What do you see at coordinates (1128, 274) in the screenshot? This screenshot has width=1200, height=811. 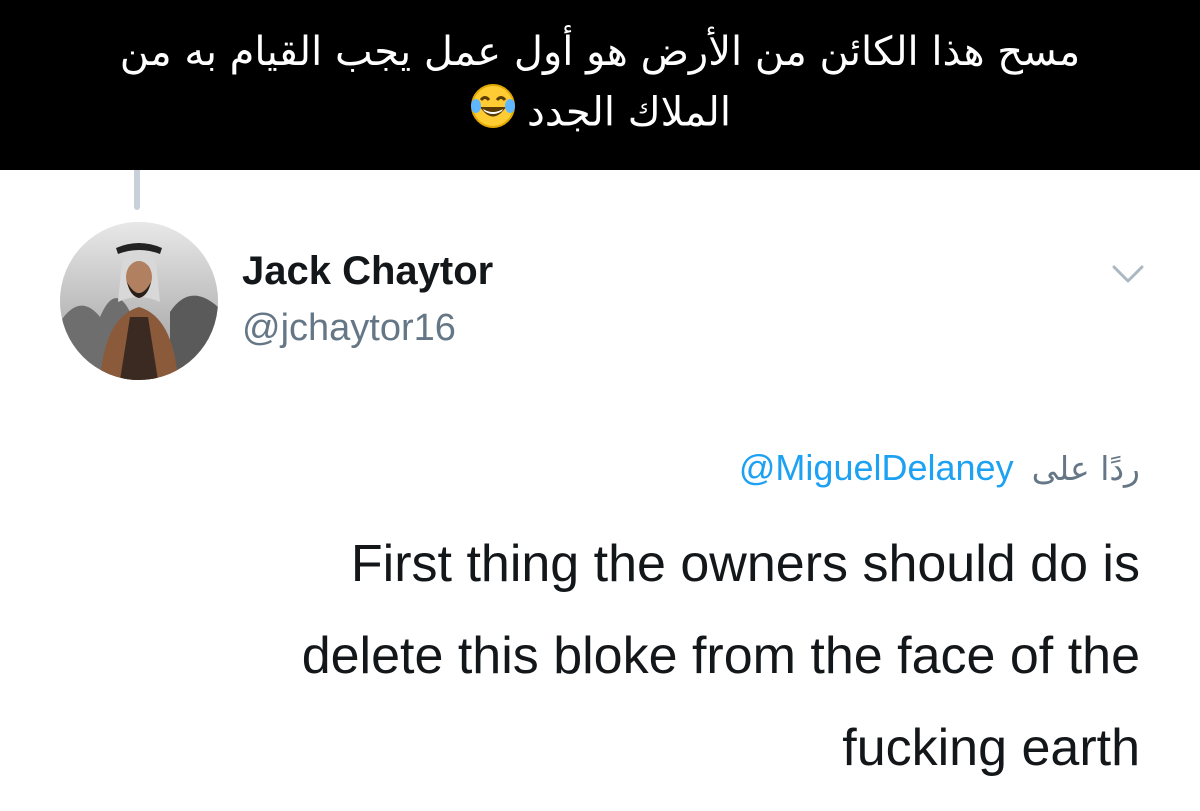 I see `chevron-down-icon` at bounding box center [1128, 274].